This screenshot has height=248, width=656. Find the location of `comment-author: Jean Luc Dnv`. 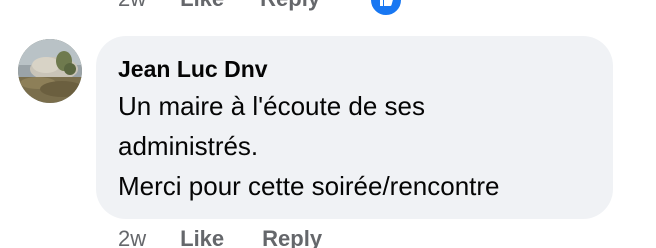

comment-author: Jean Luc Dnv is located at coordinates (354, 69).